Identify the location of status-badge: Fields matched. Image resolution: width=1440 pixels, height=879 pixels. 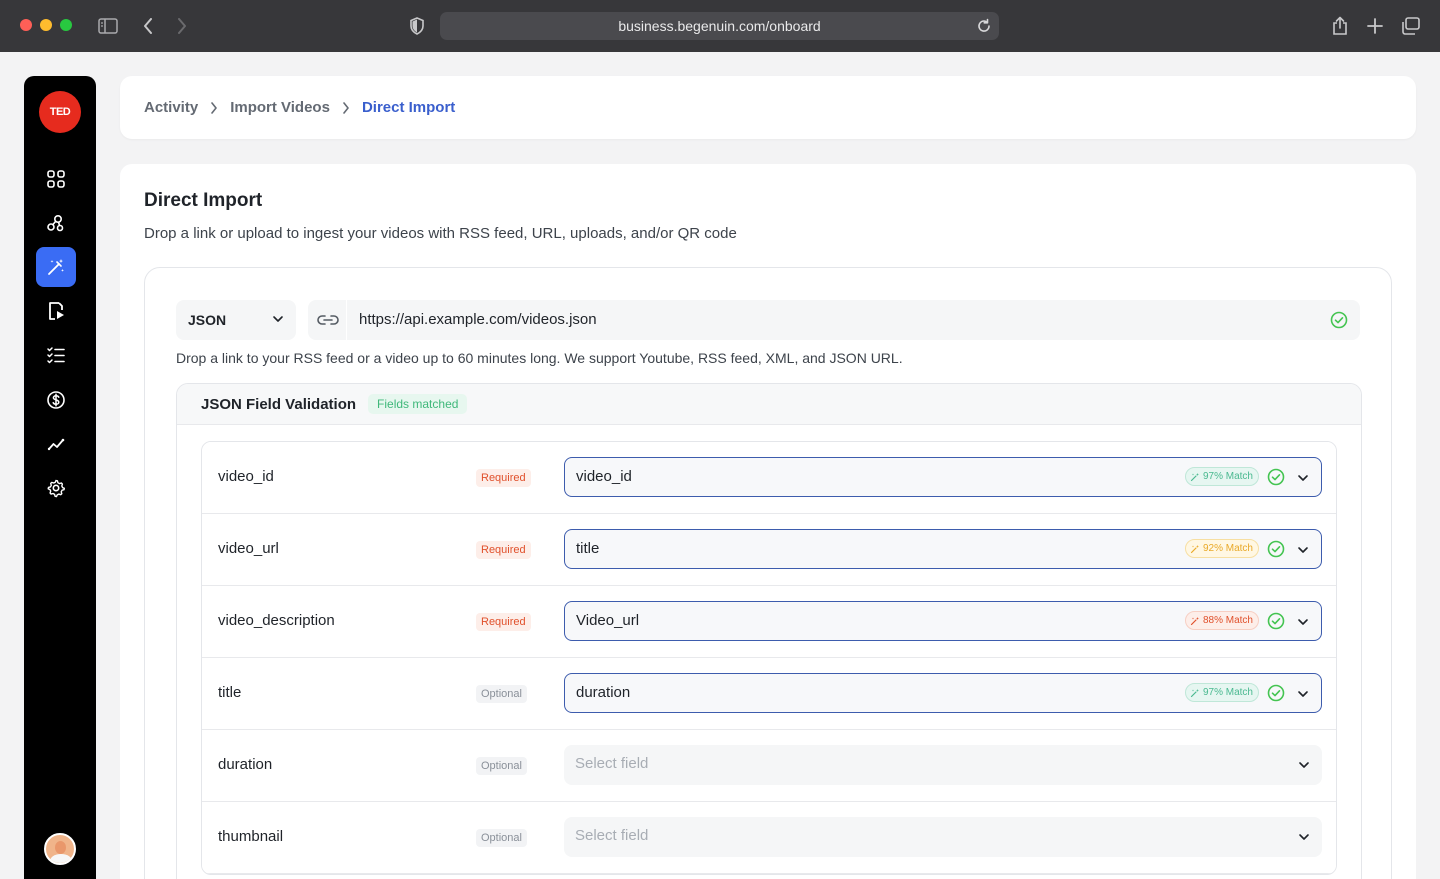
(418, 404).